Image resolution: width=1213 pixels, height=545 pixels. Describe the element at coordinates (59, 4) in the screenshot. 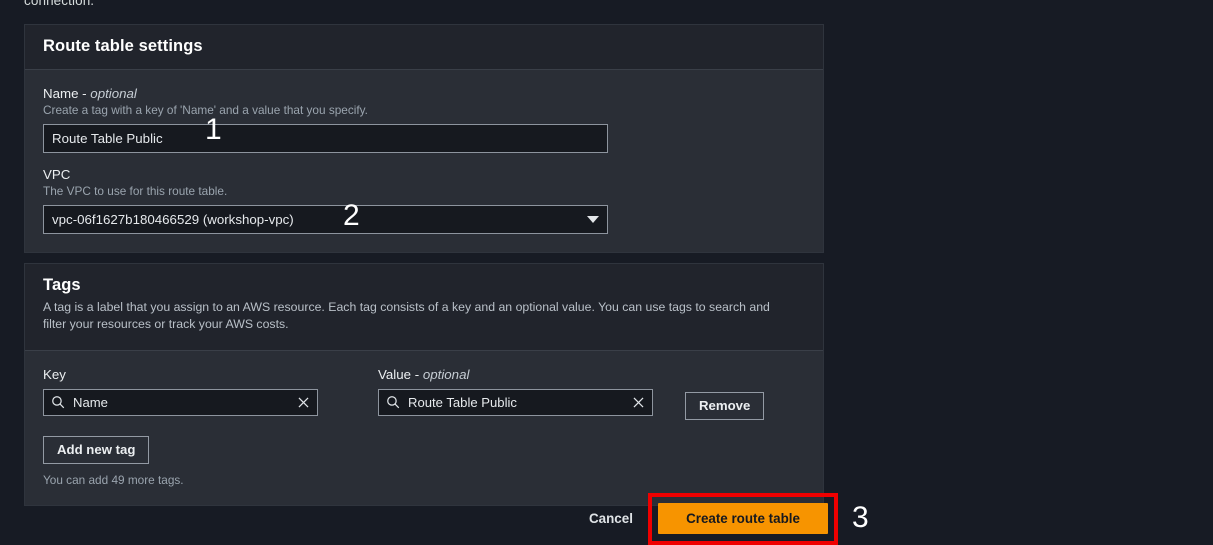

I see `cutoff-paragraph-text: connection.` at that location.